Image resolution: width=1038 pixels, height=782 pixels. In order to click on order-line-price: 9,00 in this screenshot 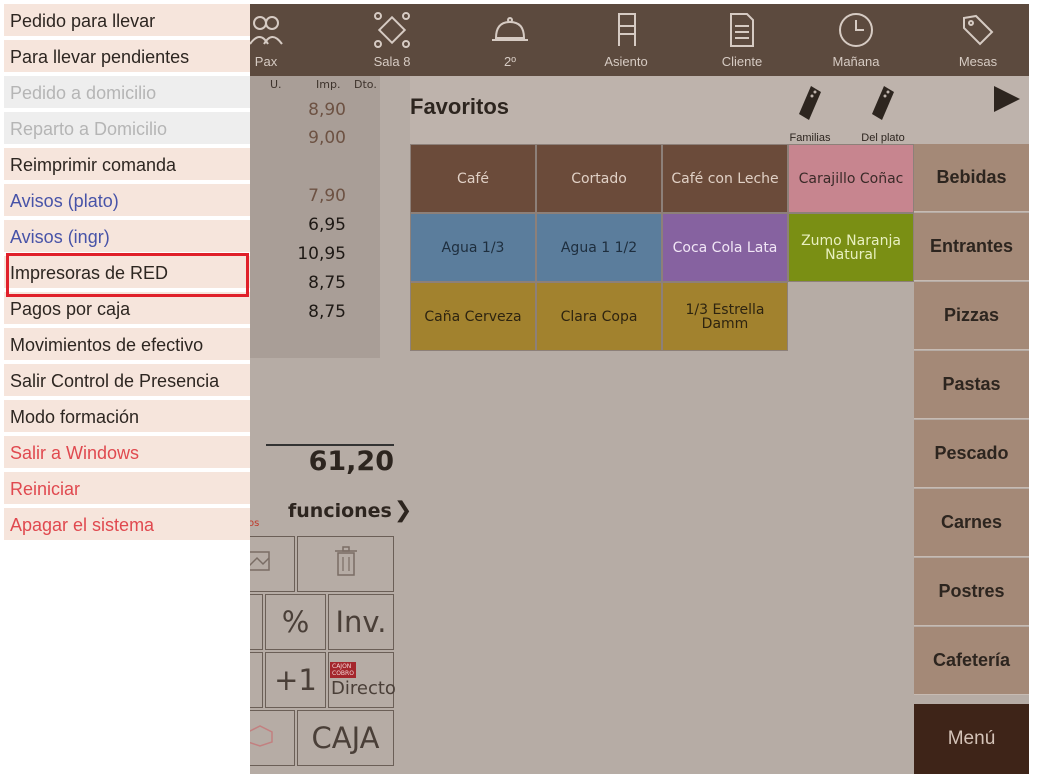, I will do `click(327, 138)`.